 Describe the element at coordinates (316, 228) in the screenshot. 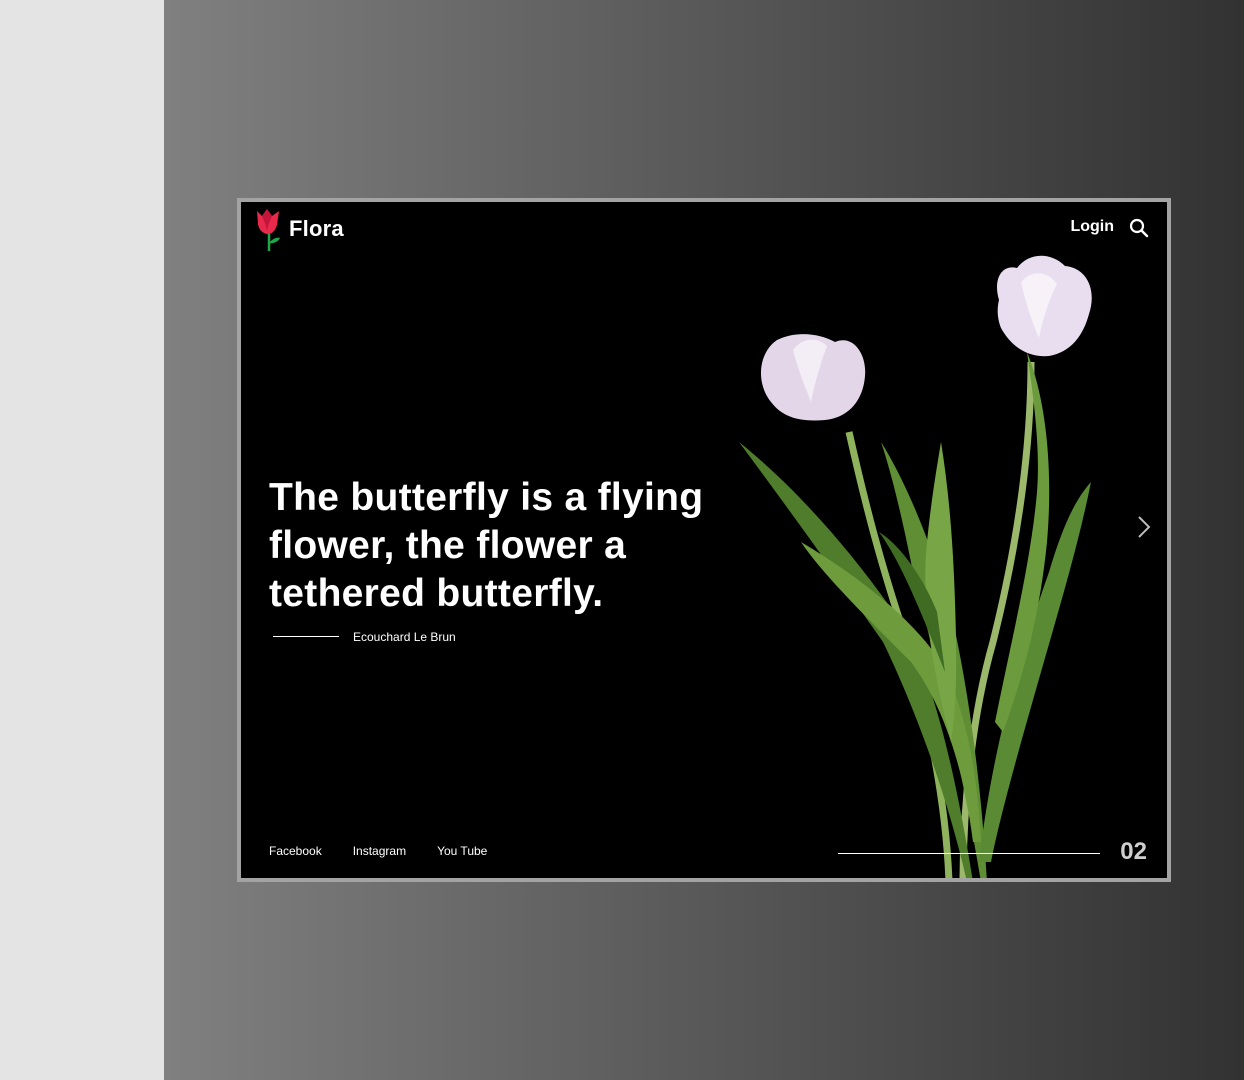

I see `brand-name: Flora` at that location.